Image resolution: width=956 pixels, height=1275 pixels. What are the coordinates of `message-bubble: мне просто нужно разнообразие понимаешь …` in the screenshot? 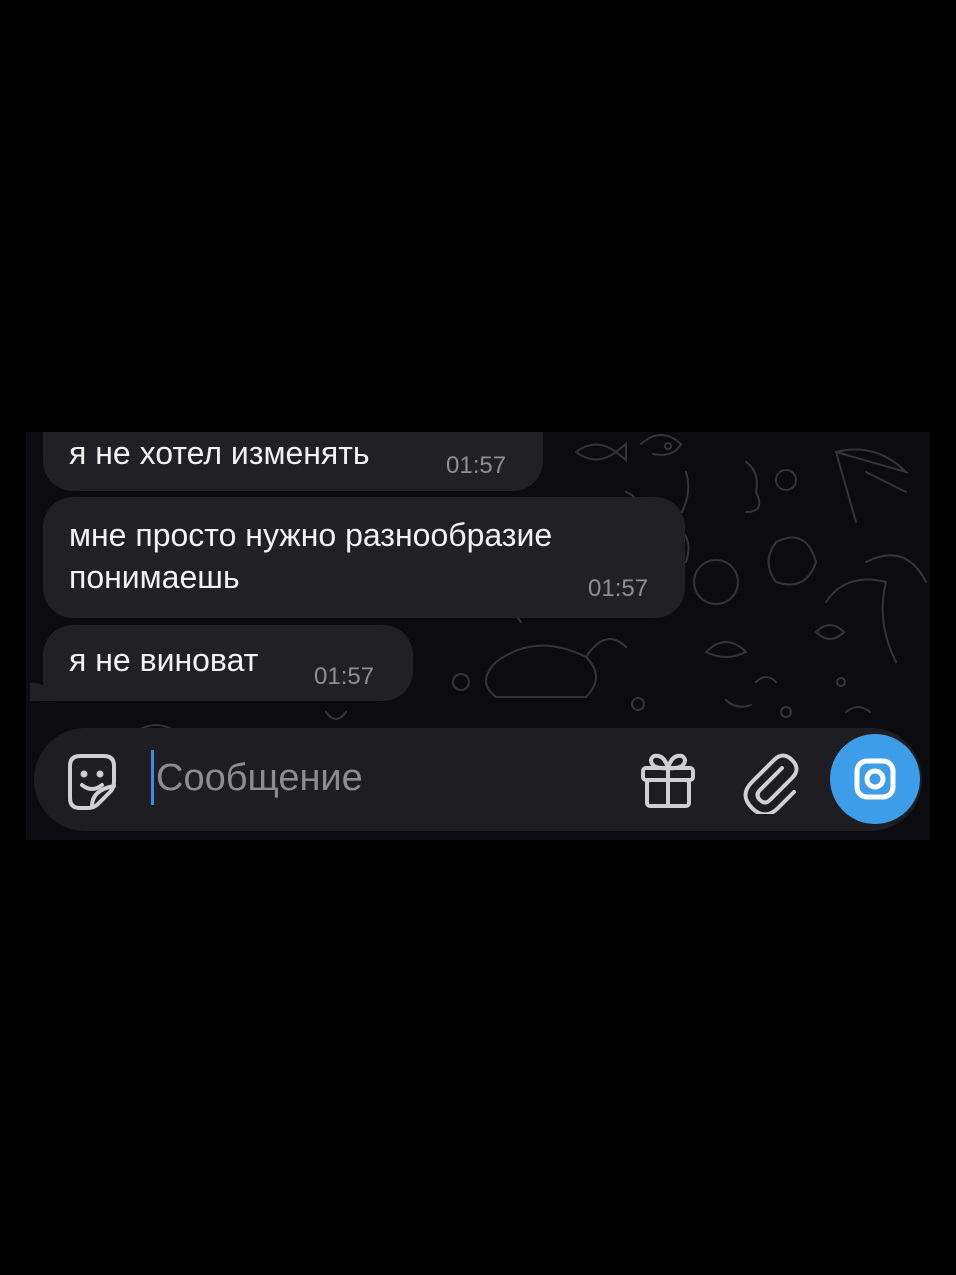 It's located at (364, 557).